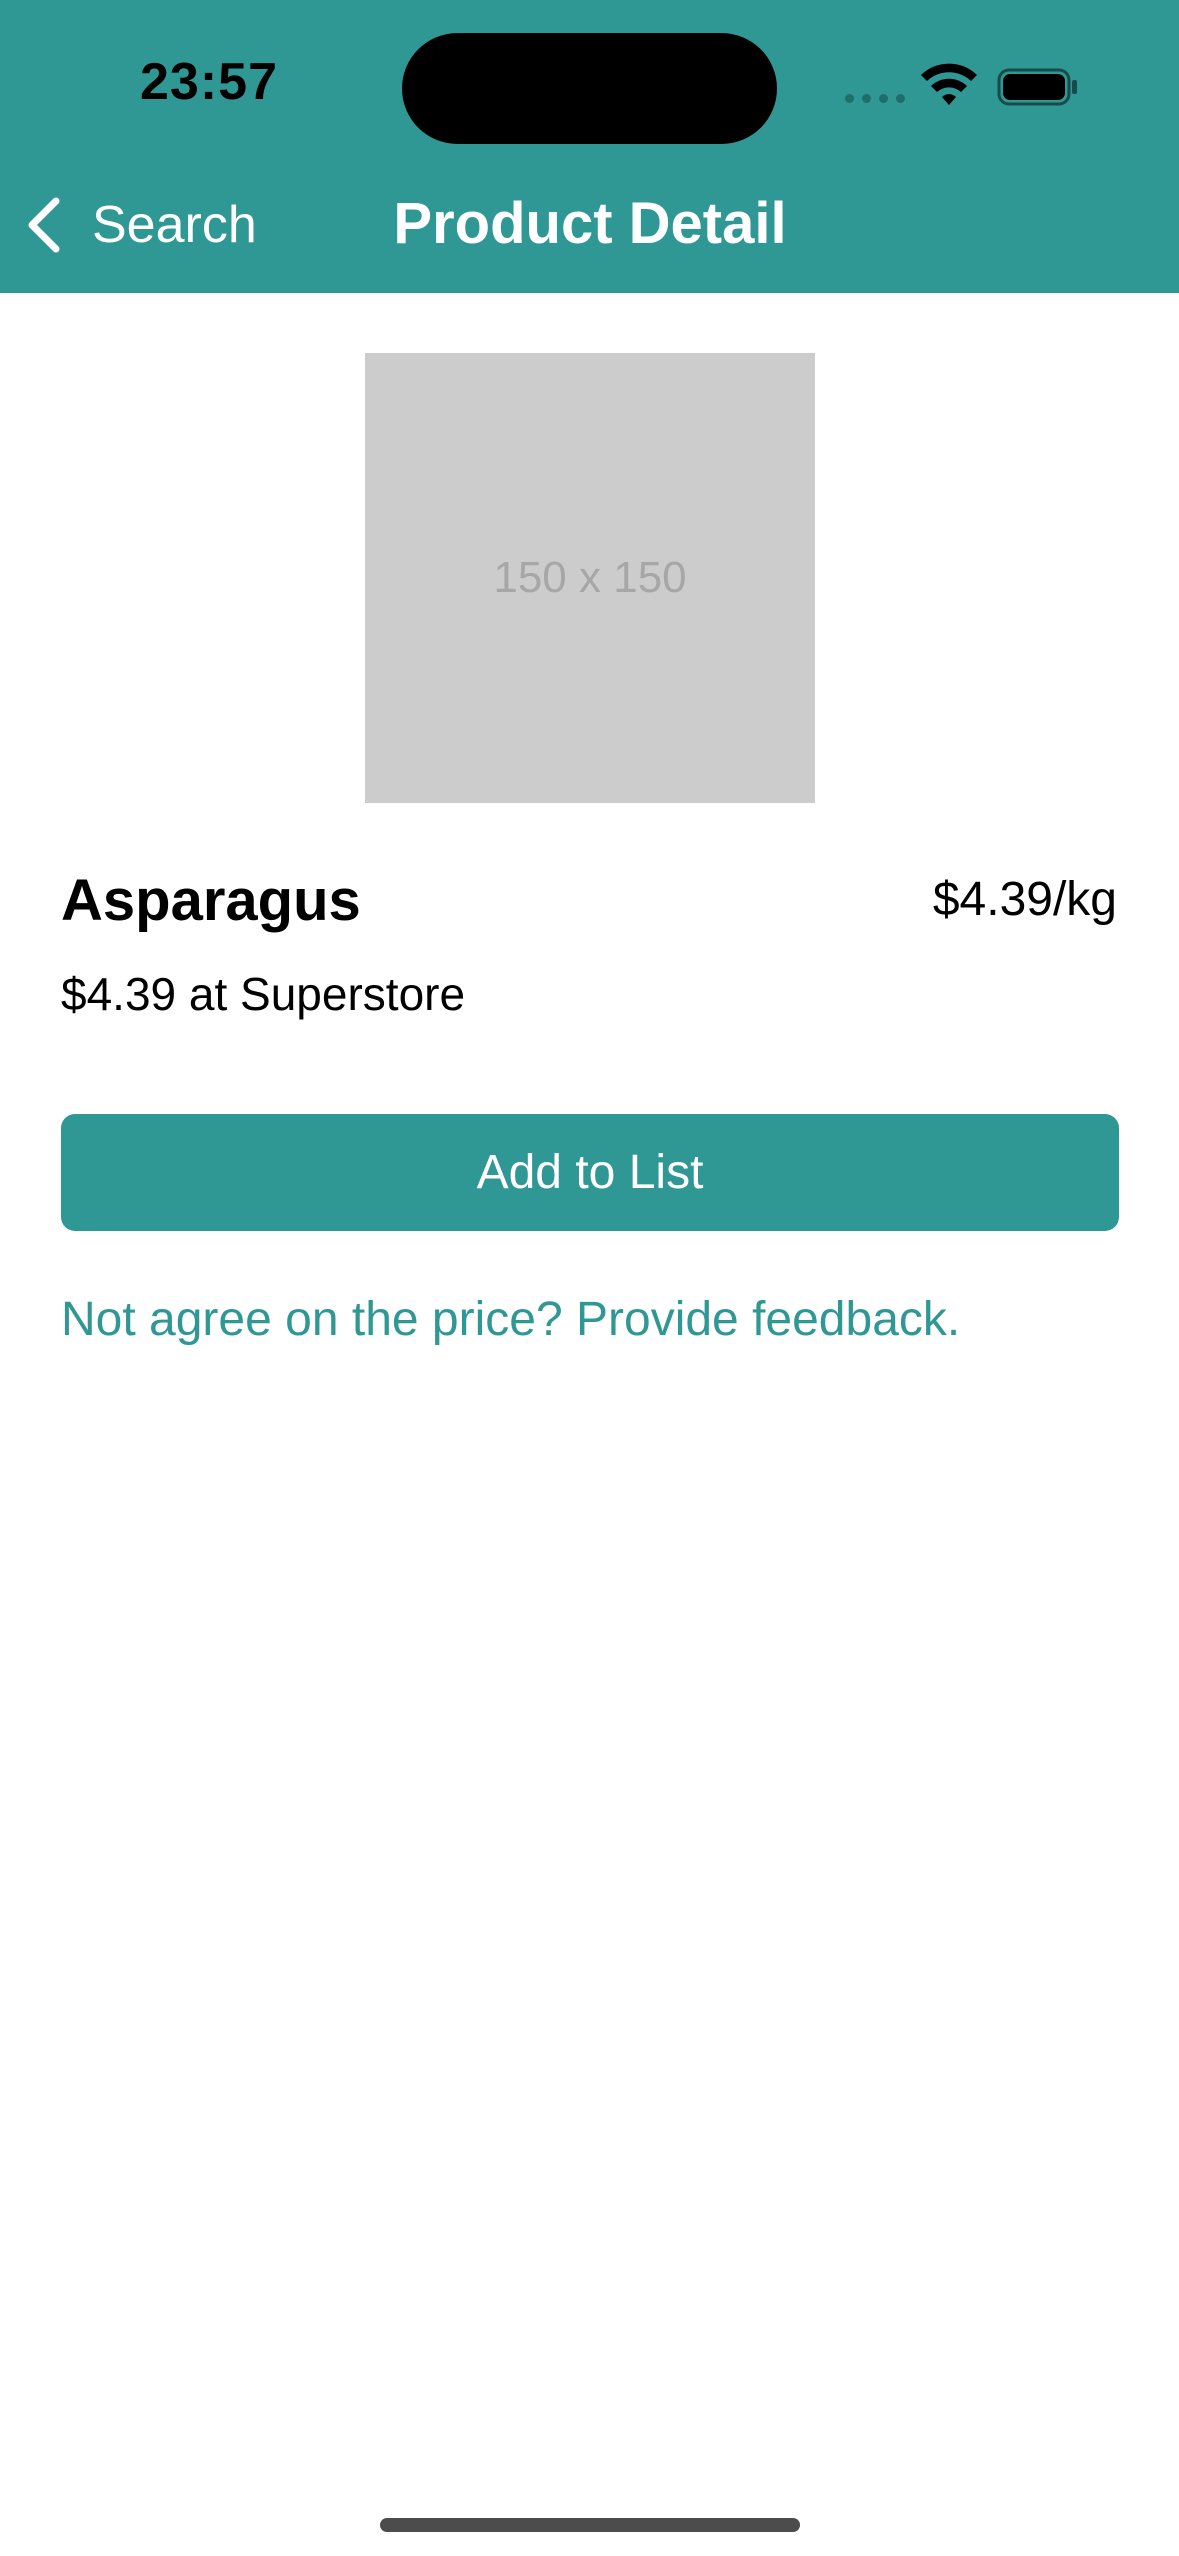 The height and width of the screenshot is (2556, 1179). I want to click on home-indicator, so click(590, 2525).